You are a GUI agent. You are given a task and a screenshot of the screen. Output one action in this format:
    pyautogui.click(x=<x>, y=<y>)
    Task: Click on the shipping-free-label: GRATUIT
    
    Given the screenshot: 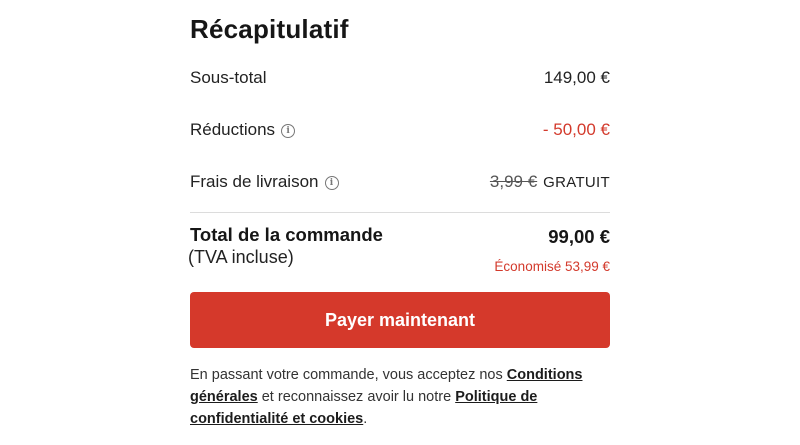 What is the action you would take?
    pyautogui.click(x=576, y=182)
    